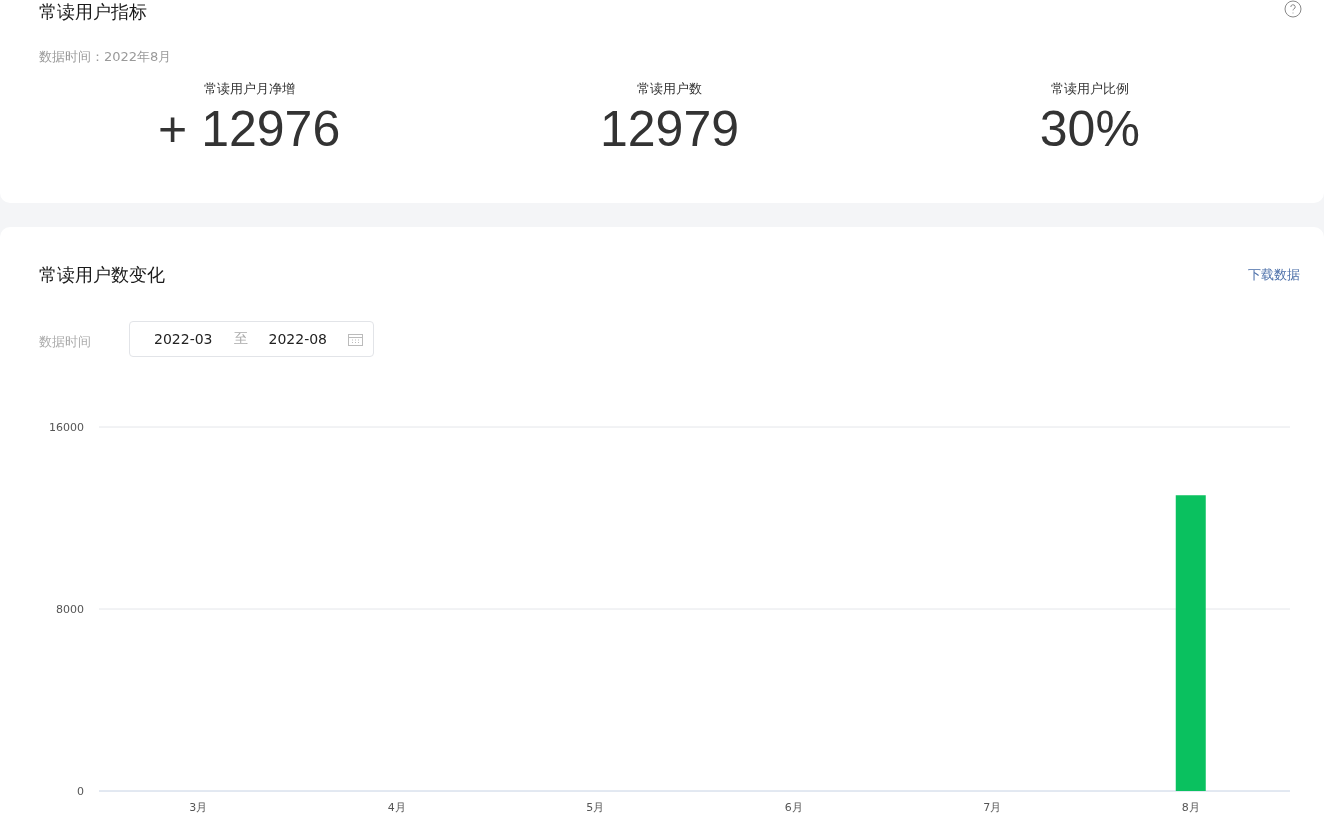  Describe the element at coordinates (249, 89) in the screenshot. I see `metric-label: 常读用户月净增` at that location.